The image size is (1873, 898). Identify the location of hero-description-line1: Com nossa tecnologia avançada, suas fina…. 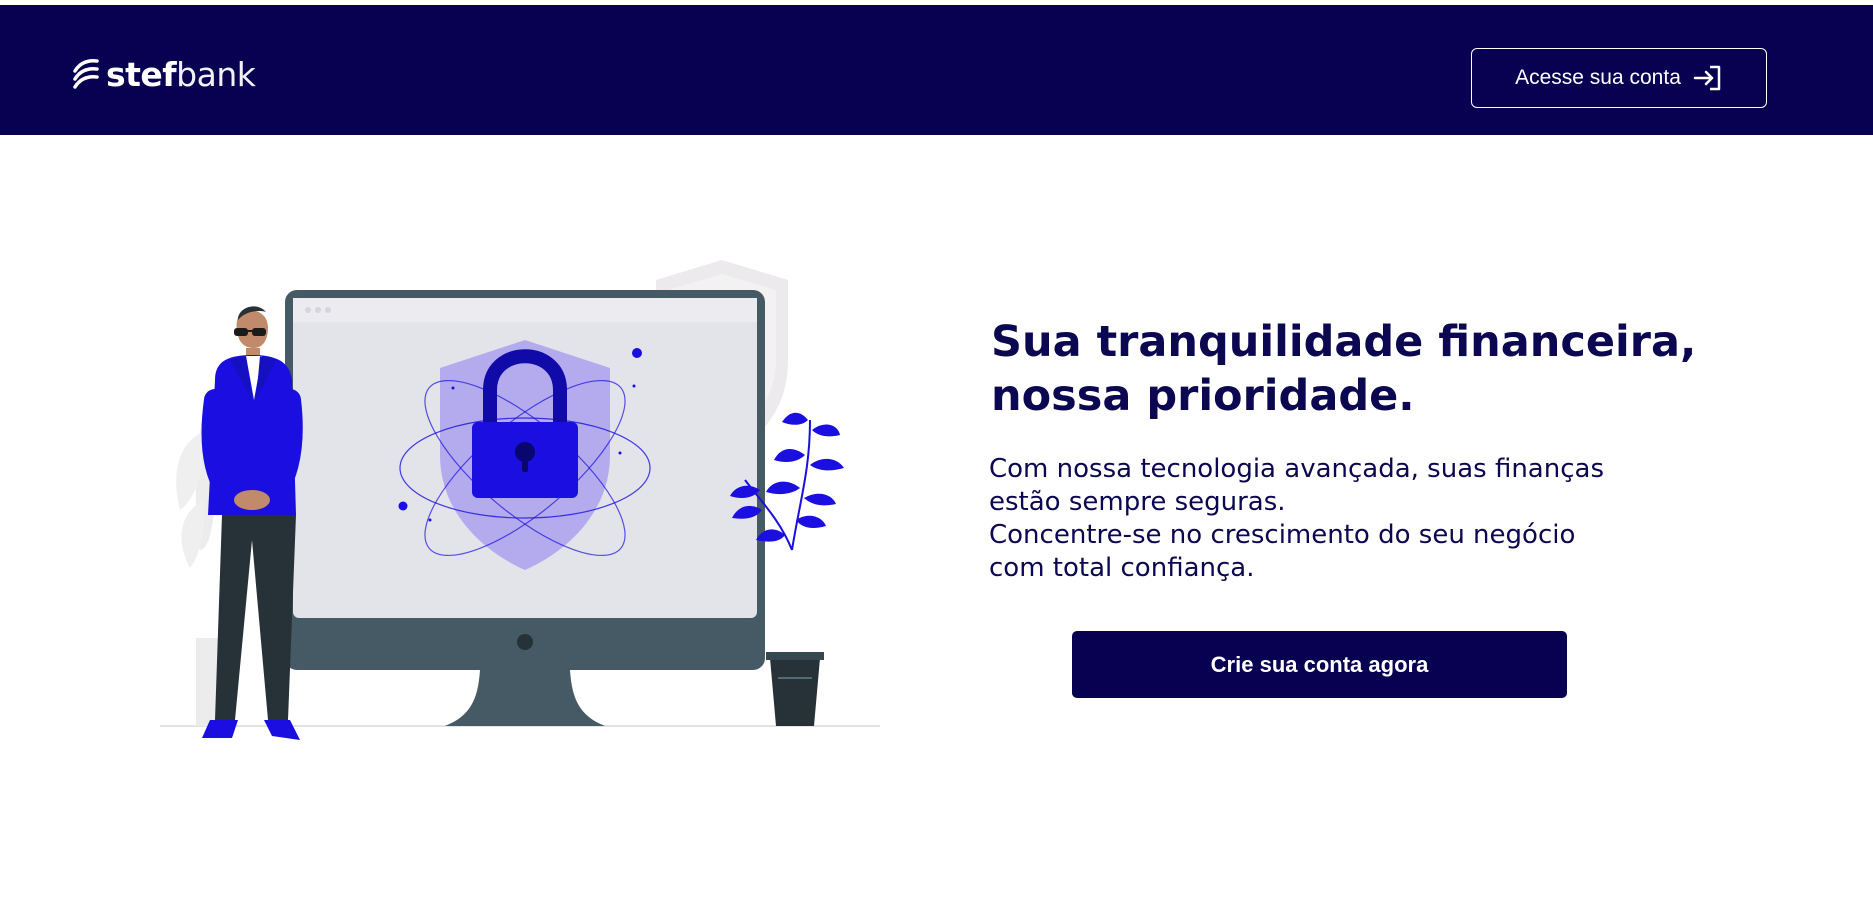
(1296, 469).